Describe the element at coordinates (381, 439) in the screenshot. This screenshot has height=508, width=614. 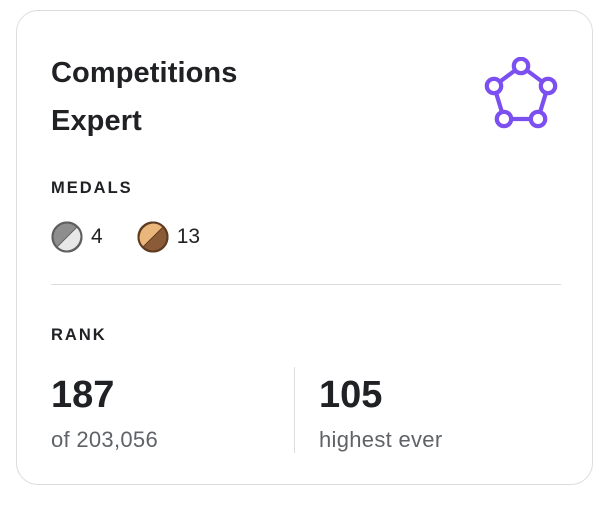
I see `highest-rank-caption: highest ever` at that location.